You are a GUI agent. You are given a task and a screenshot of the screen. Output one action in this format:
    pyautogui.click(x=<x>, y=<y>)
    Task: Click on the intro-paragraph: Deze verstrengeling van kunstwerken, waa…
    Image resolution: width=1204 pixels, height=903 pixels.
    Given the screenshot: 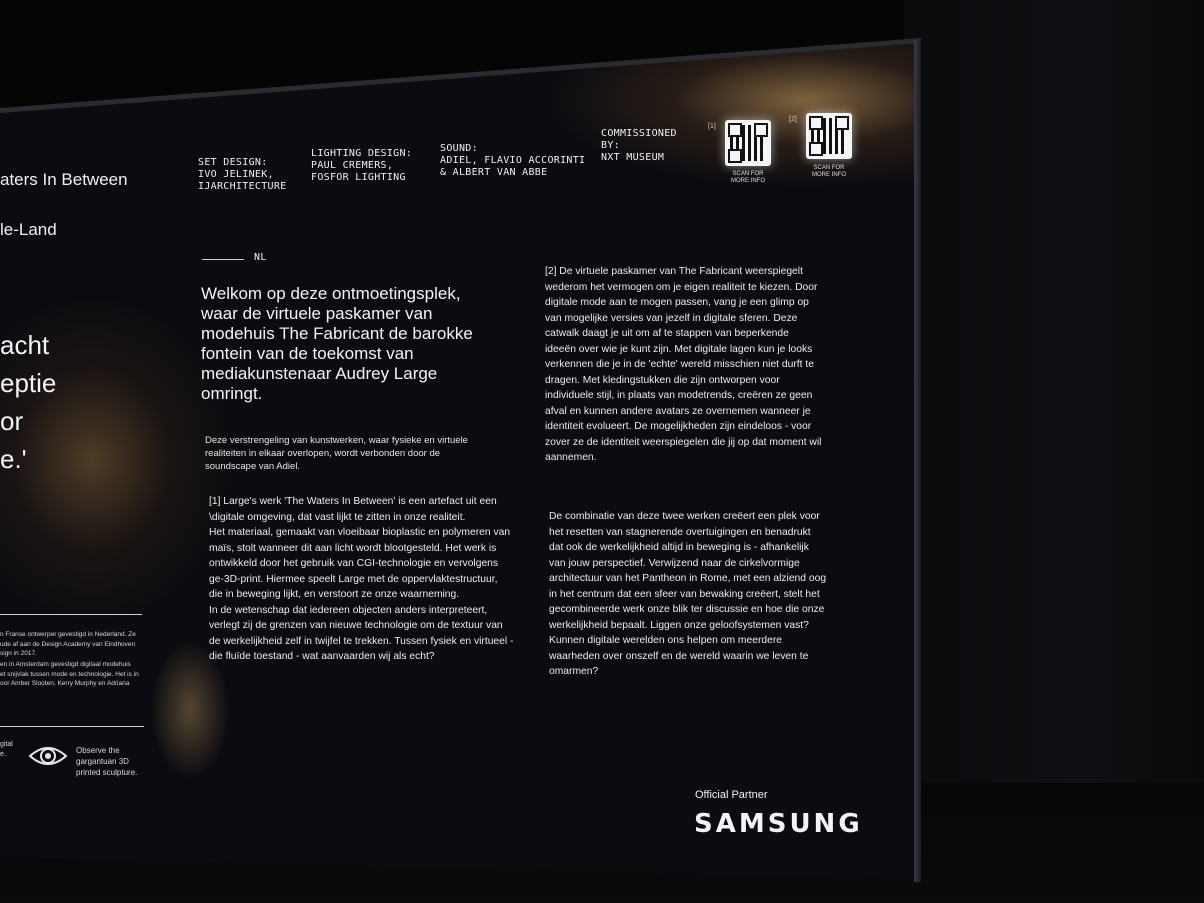 What is the action you would take?
    pyautogui.click(x=336, y=453)
    